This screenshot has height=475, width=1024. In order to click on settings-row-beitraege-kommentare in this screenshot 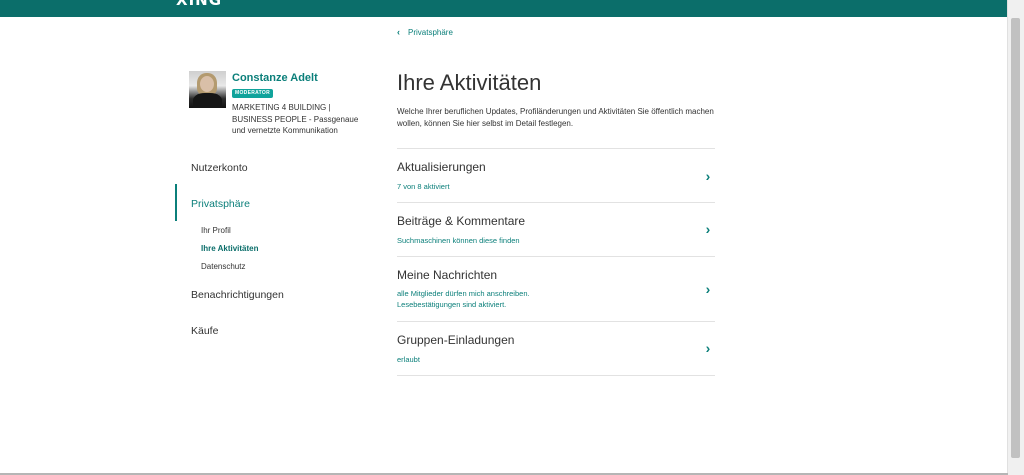, I will do `click(556, 229)`.